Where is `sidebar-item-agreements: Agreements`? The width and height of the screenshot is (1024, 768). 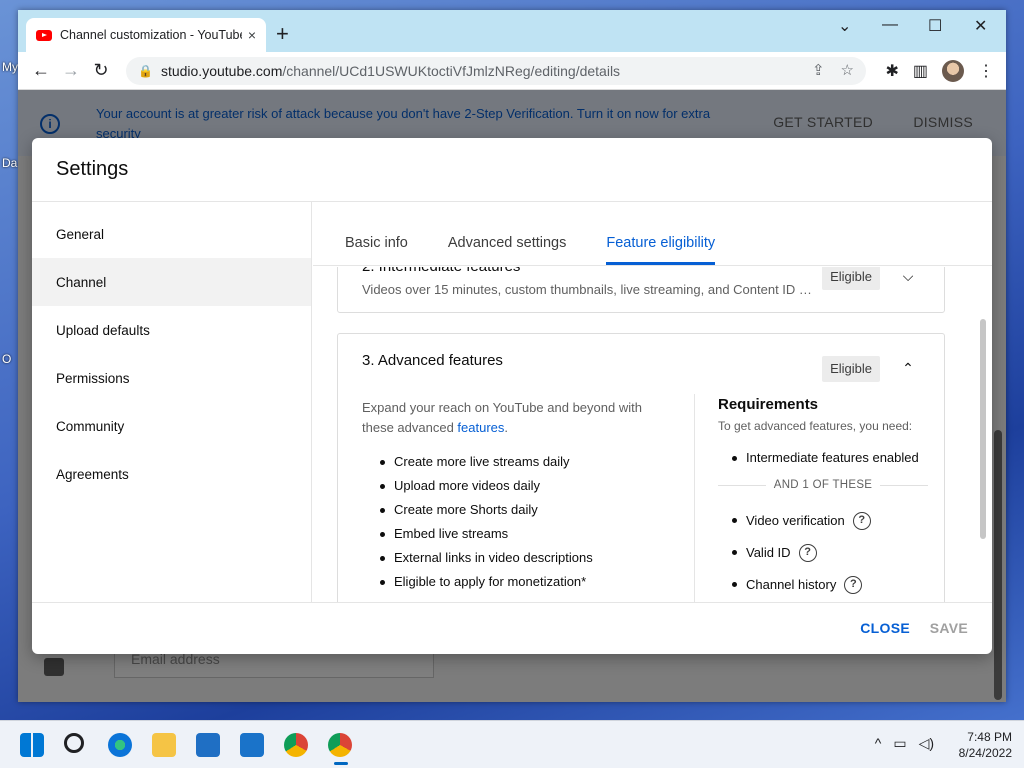 sidebar-item-agreements: Agreements is located at coordinates (171, 474).